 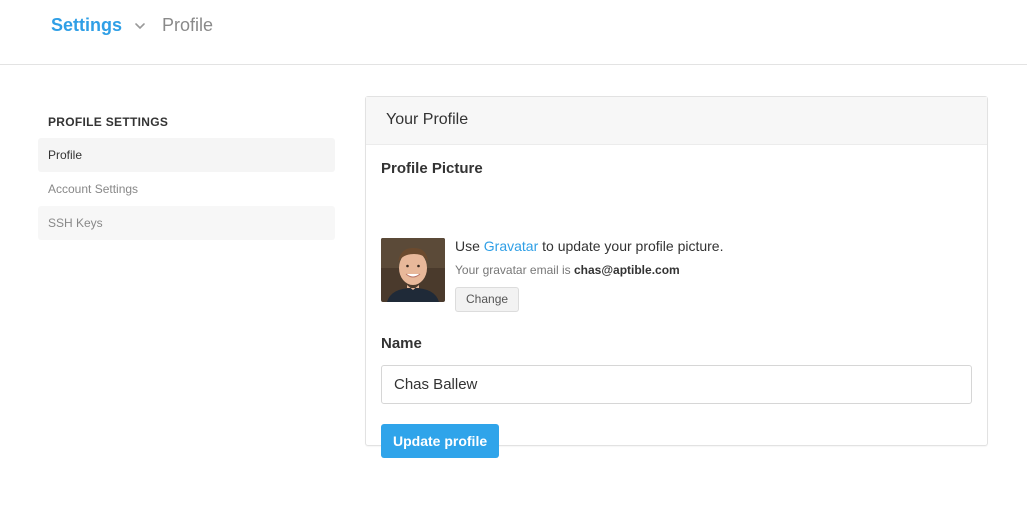 What do you see at coordinates (186, 155) in the screenshot?
I see `sidebar-item-profile: Profile` at bounding box center [186, 155].